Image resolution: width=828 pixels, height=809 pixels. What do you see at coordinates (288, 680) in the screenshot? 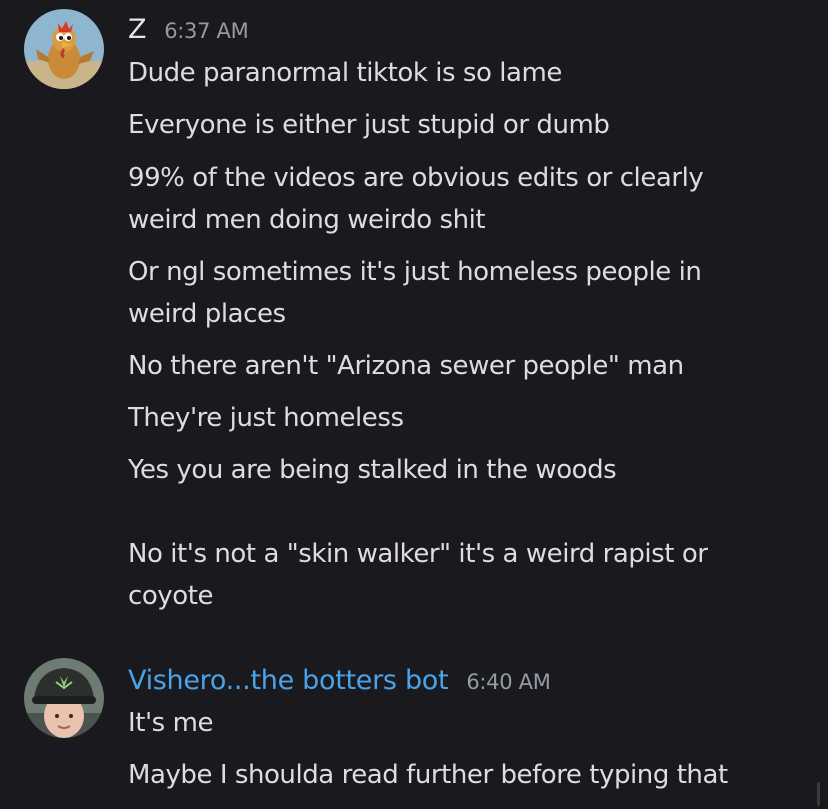
I see `username: Vishero...the botters bot` at bounding box center [288, 680].